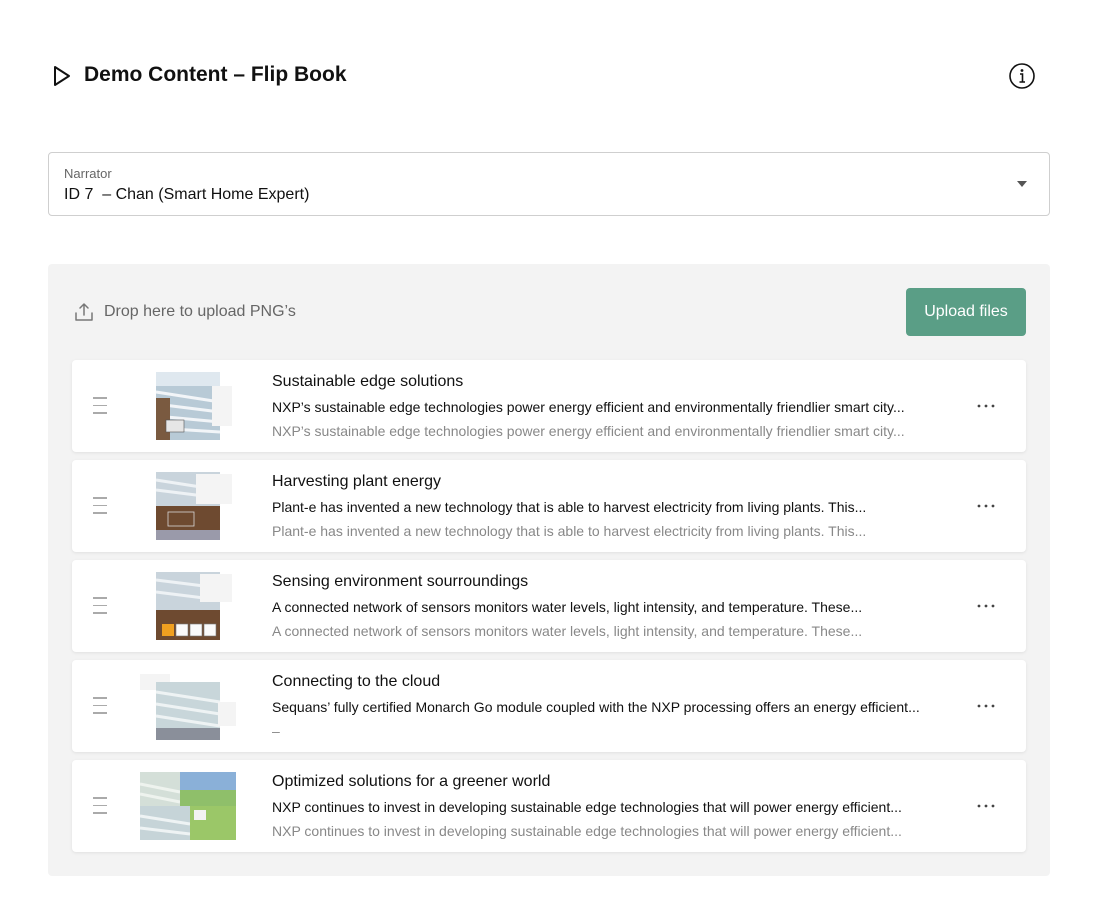 The image size is (1098, 924). Describe the element at coordinates (84, 312) in the screenshot. I see `upload-icon` at that location.